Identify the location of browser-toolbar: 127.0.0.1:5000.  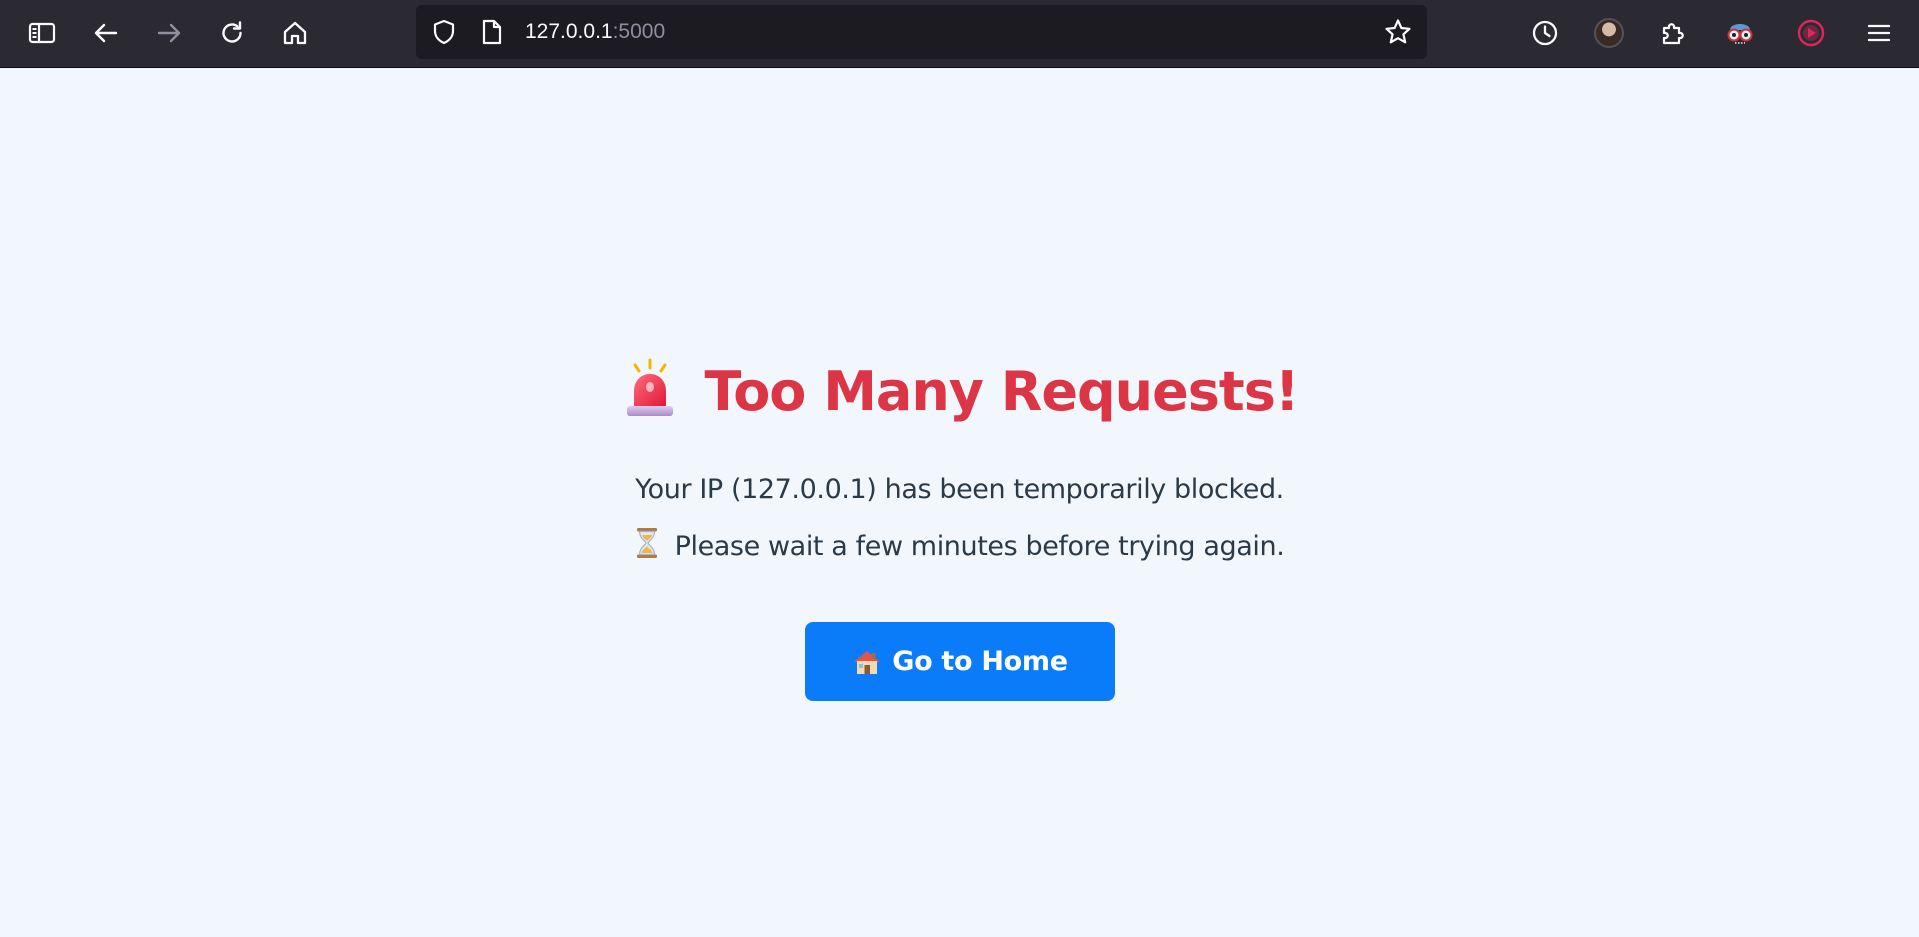
(959, 34).